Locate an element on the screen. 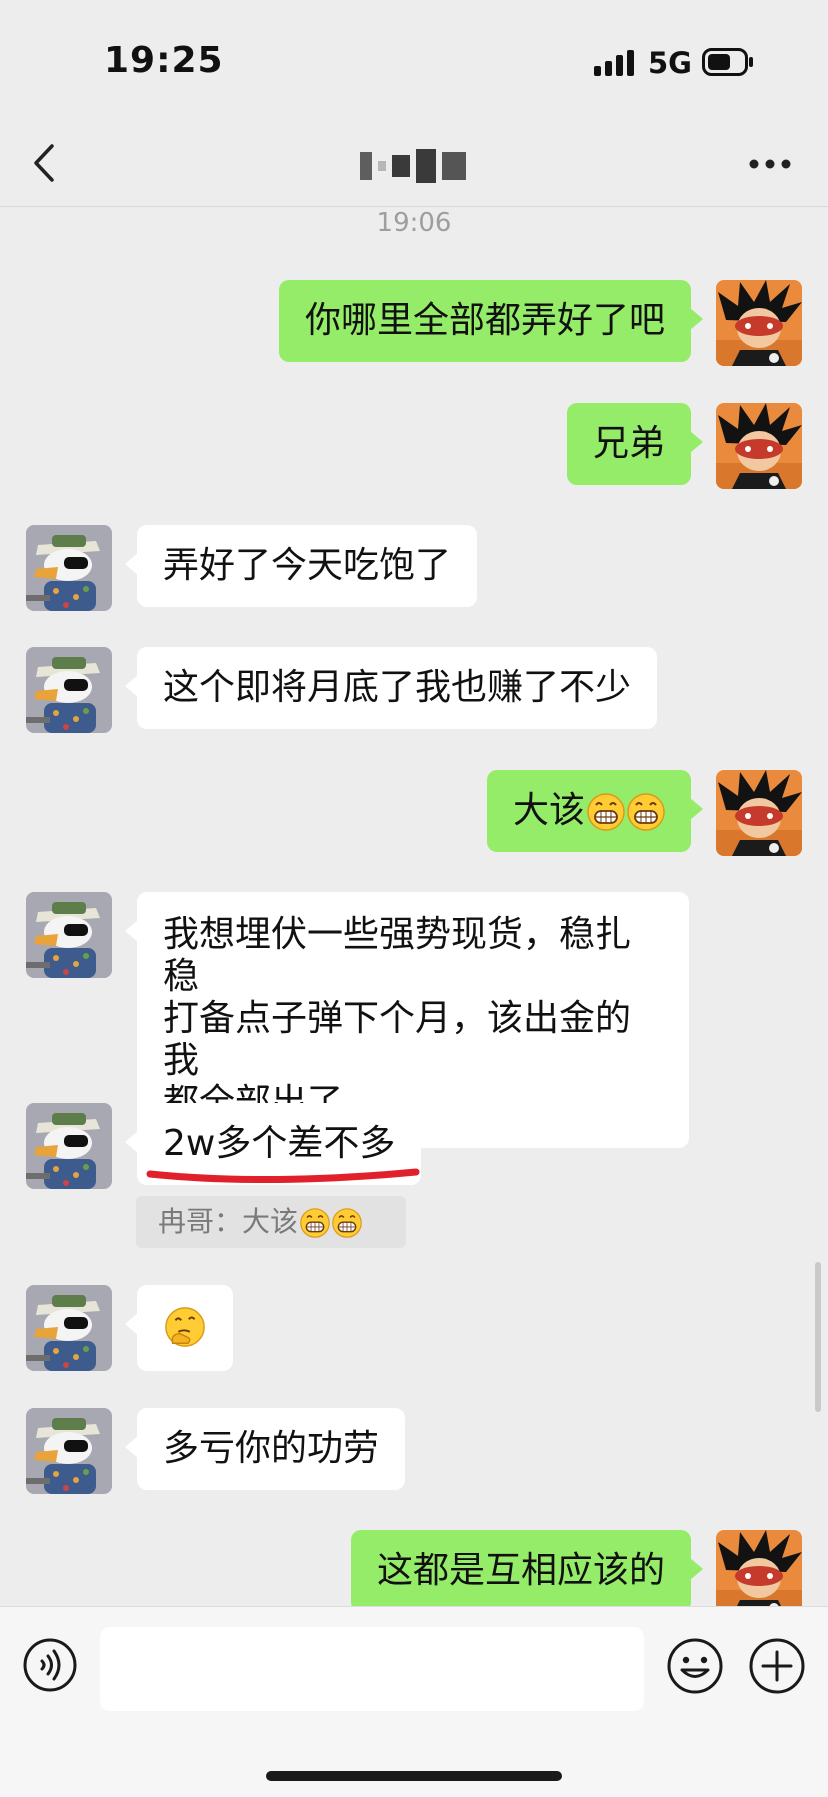 The width and height of the screenshot is (828, 1797). voice-icon is located at coordinates (50, 1665).